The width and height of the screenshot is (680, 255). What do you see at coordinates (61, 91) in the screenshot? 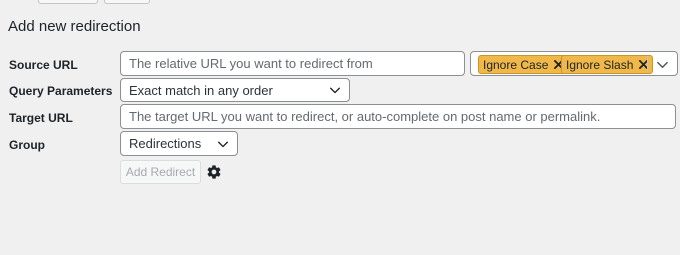
I see `query-parameters-label: Query Parameters` at bounding box center [61, 91].